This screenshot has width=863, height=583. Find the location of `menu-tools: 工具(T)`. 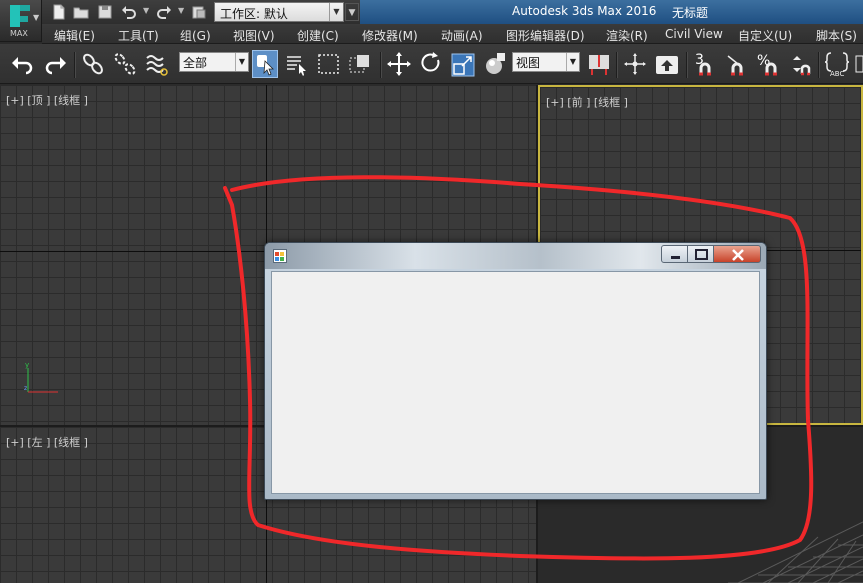

menu-tools: 工具(T) is located at coordinates (138, 35).